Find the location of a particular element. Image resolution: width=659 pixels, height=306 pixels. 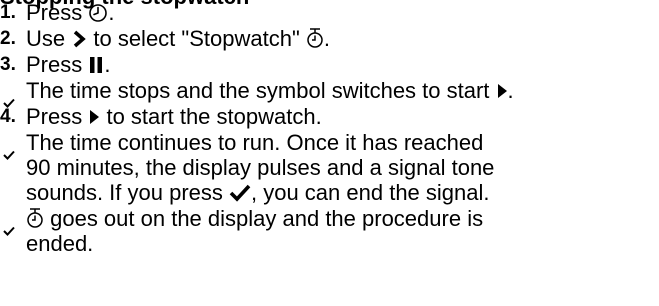

step-text: Use to select "Stopwatch" . is located at coordinates (178, 38).